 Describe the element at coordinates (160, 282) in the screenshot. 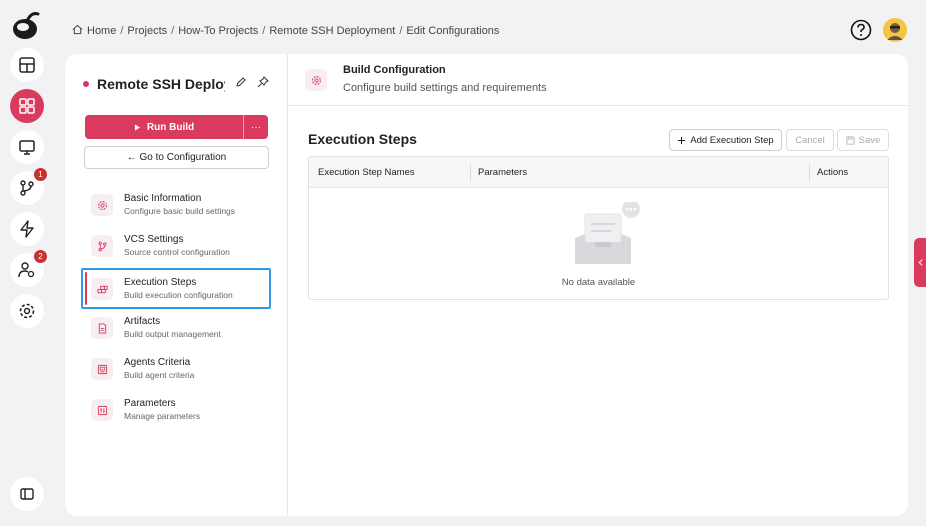

I see `nav-item-title: Execution Steps` at that location.